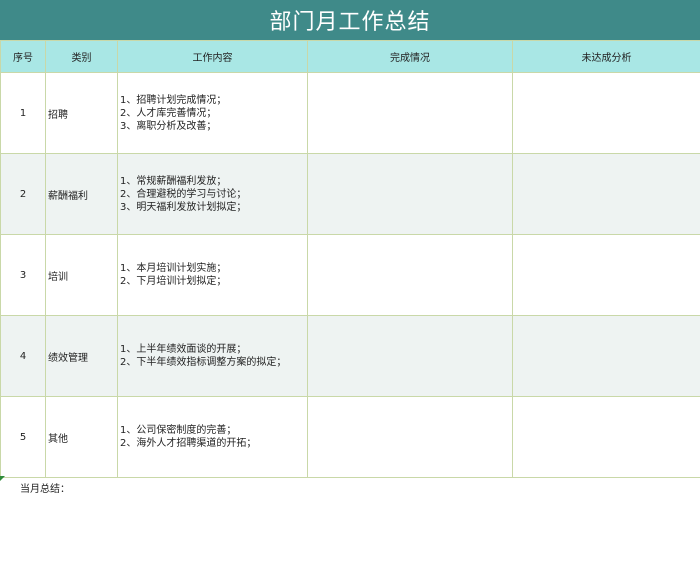 The width and height of the screenshot is (700, 575). What do you see at coordinates (410, 56) in the screenshot?
I see `header-completion: 完成情况` at bounding box center [410, 56].